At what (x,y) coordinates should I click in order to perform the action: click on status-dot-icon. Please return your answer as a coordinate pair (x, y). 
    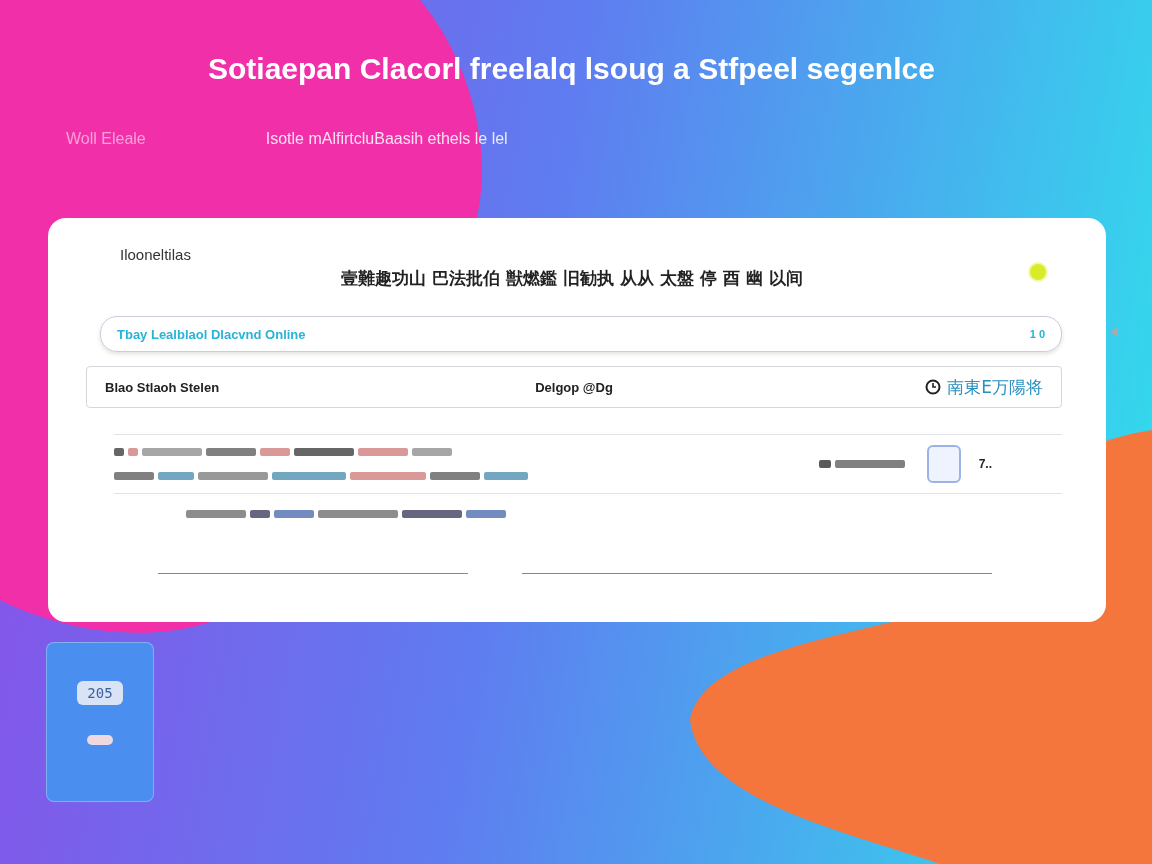
    Looking at the image, I should click on (1038, 272).